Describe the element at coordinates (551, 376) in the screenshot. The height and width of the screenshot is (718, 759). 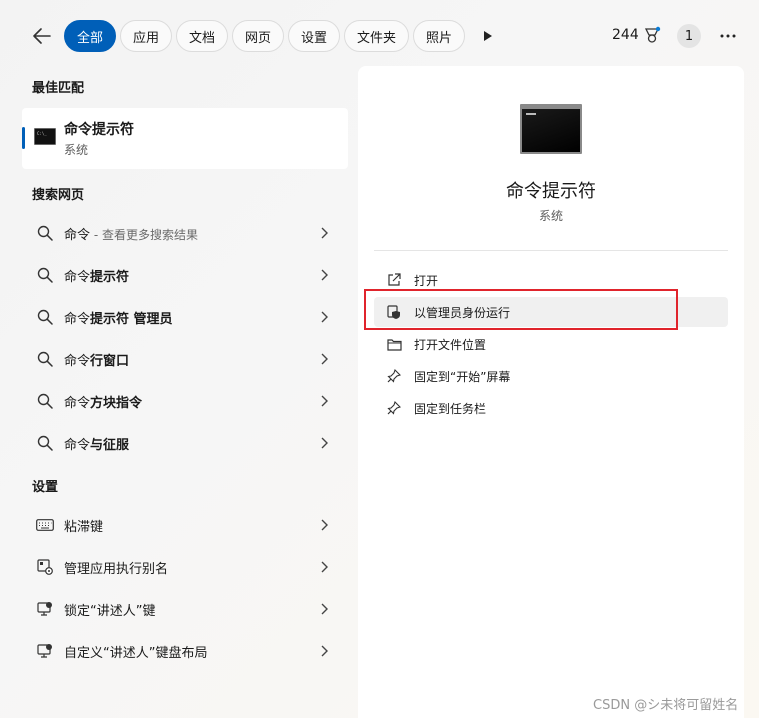
I see `action-pin-to-start: 固定到“开始”屏幕` at that location.